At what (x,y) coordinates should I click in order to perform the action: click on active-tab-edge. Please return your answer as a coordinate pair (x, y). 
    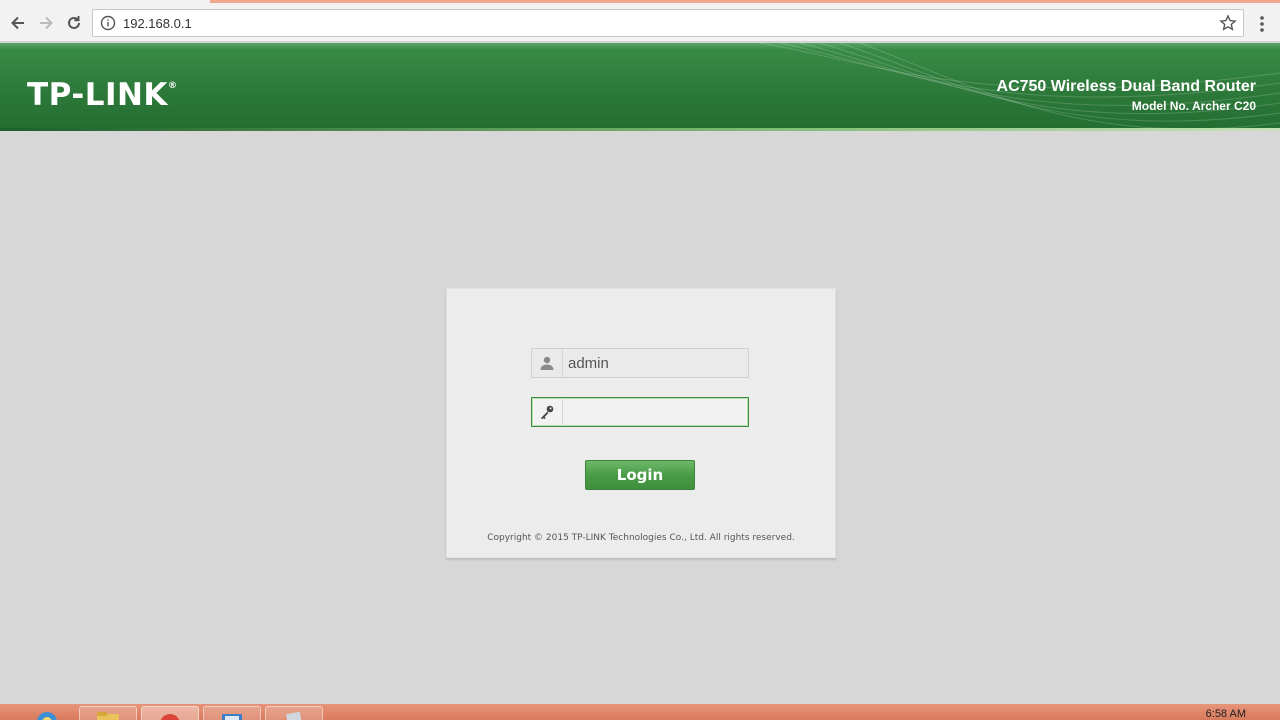
    Looking at the image, I should click on (745, 1).